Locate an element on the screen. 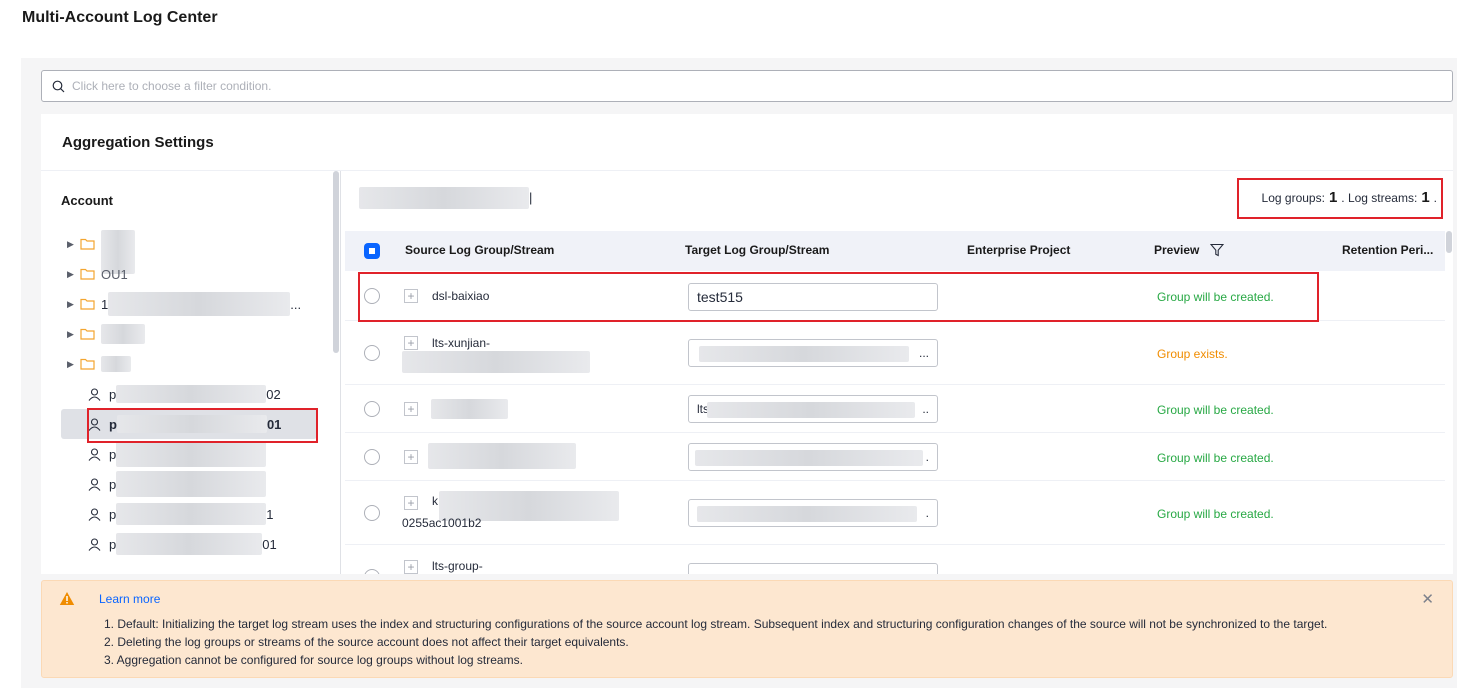 This screenshot has height=688, width=1457. log-streams-label: . Log streams: is located at coordinates (1379, 198).